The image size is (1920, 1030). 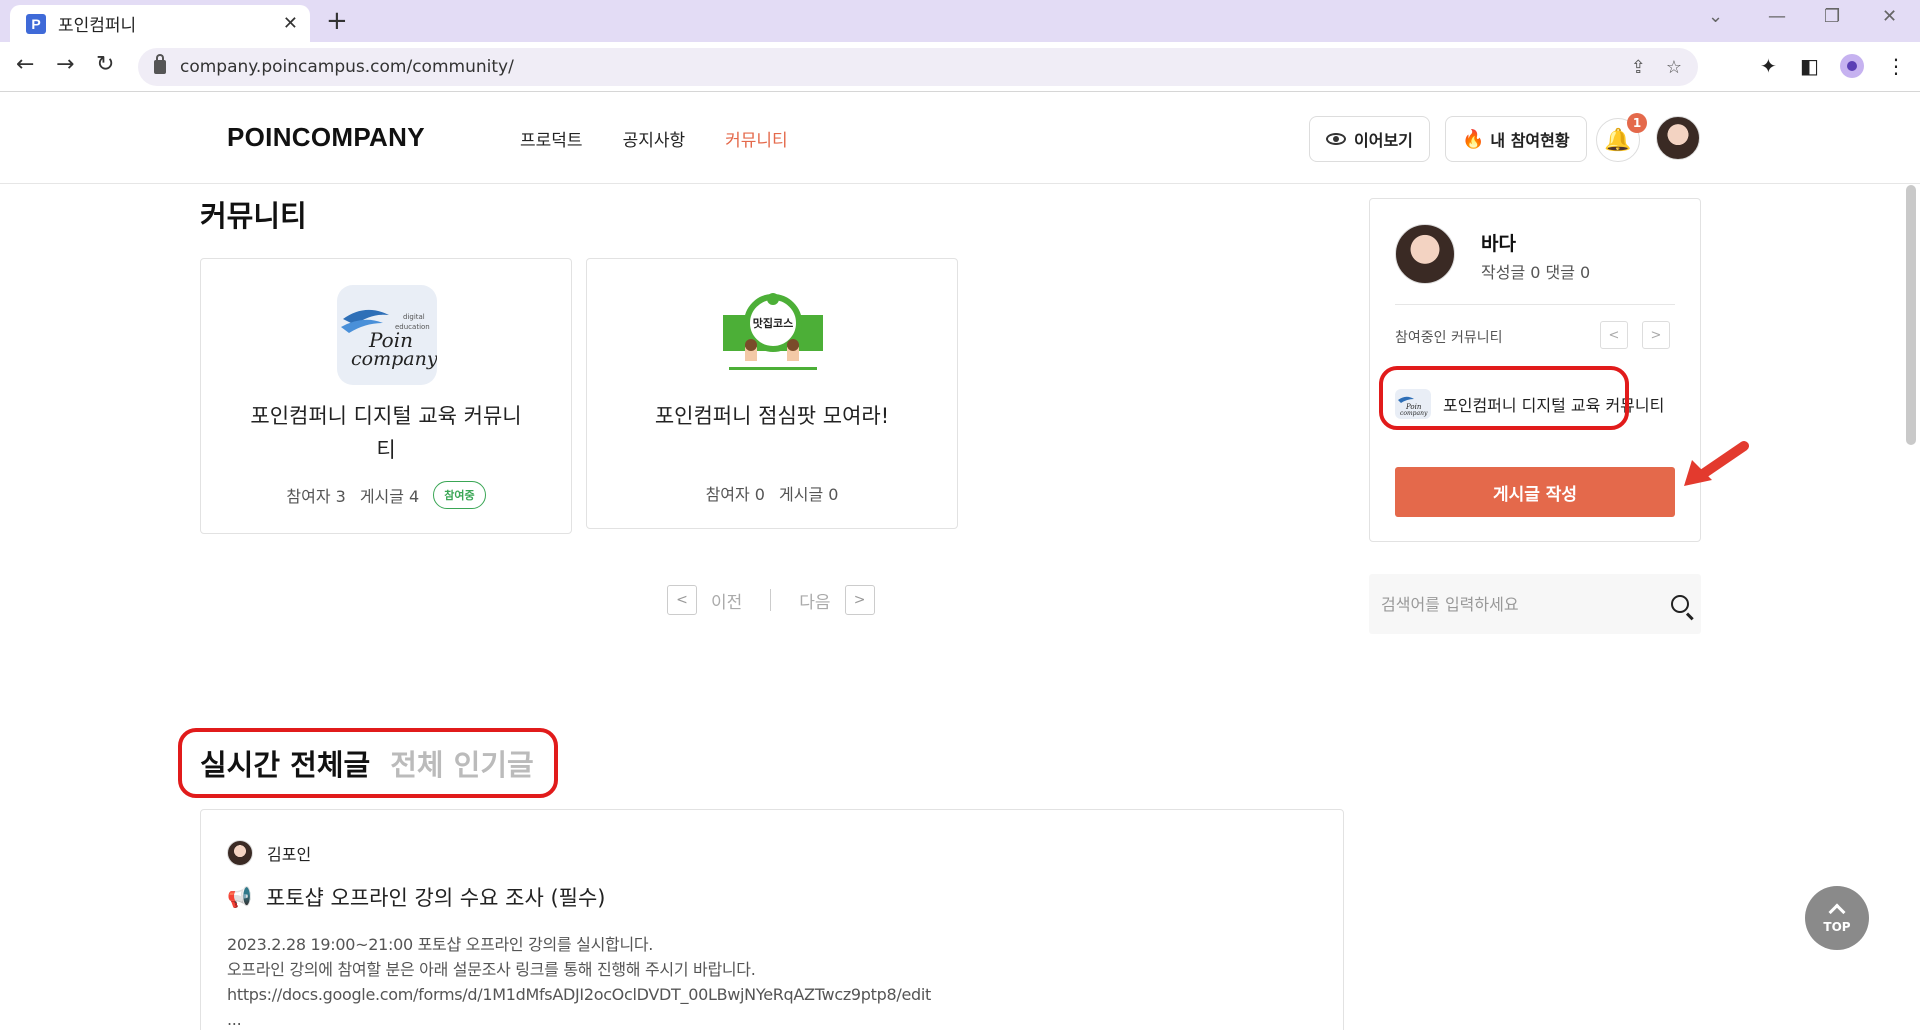 I want to click on tab-search-icon: ⌄, so click(x=1715, y=16).